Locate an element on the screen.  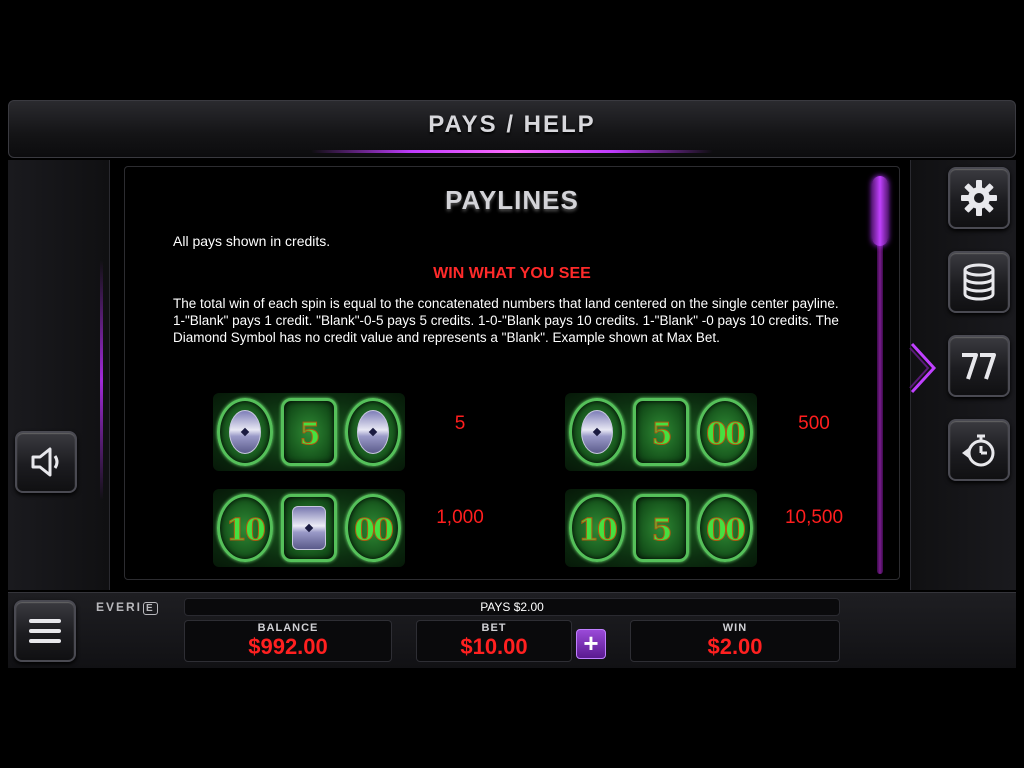
coin-stack-icon is located at coordinates (979, 282).